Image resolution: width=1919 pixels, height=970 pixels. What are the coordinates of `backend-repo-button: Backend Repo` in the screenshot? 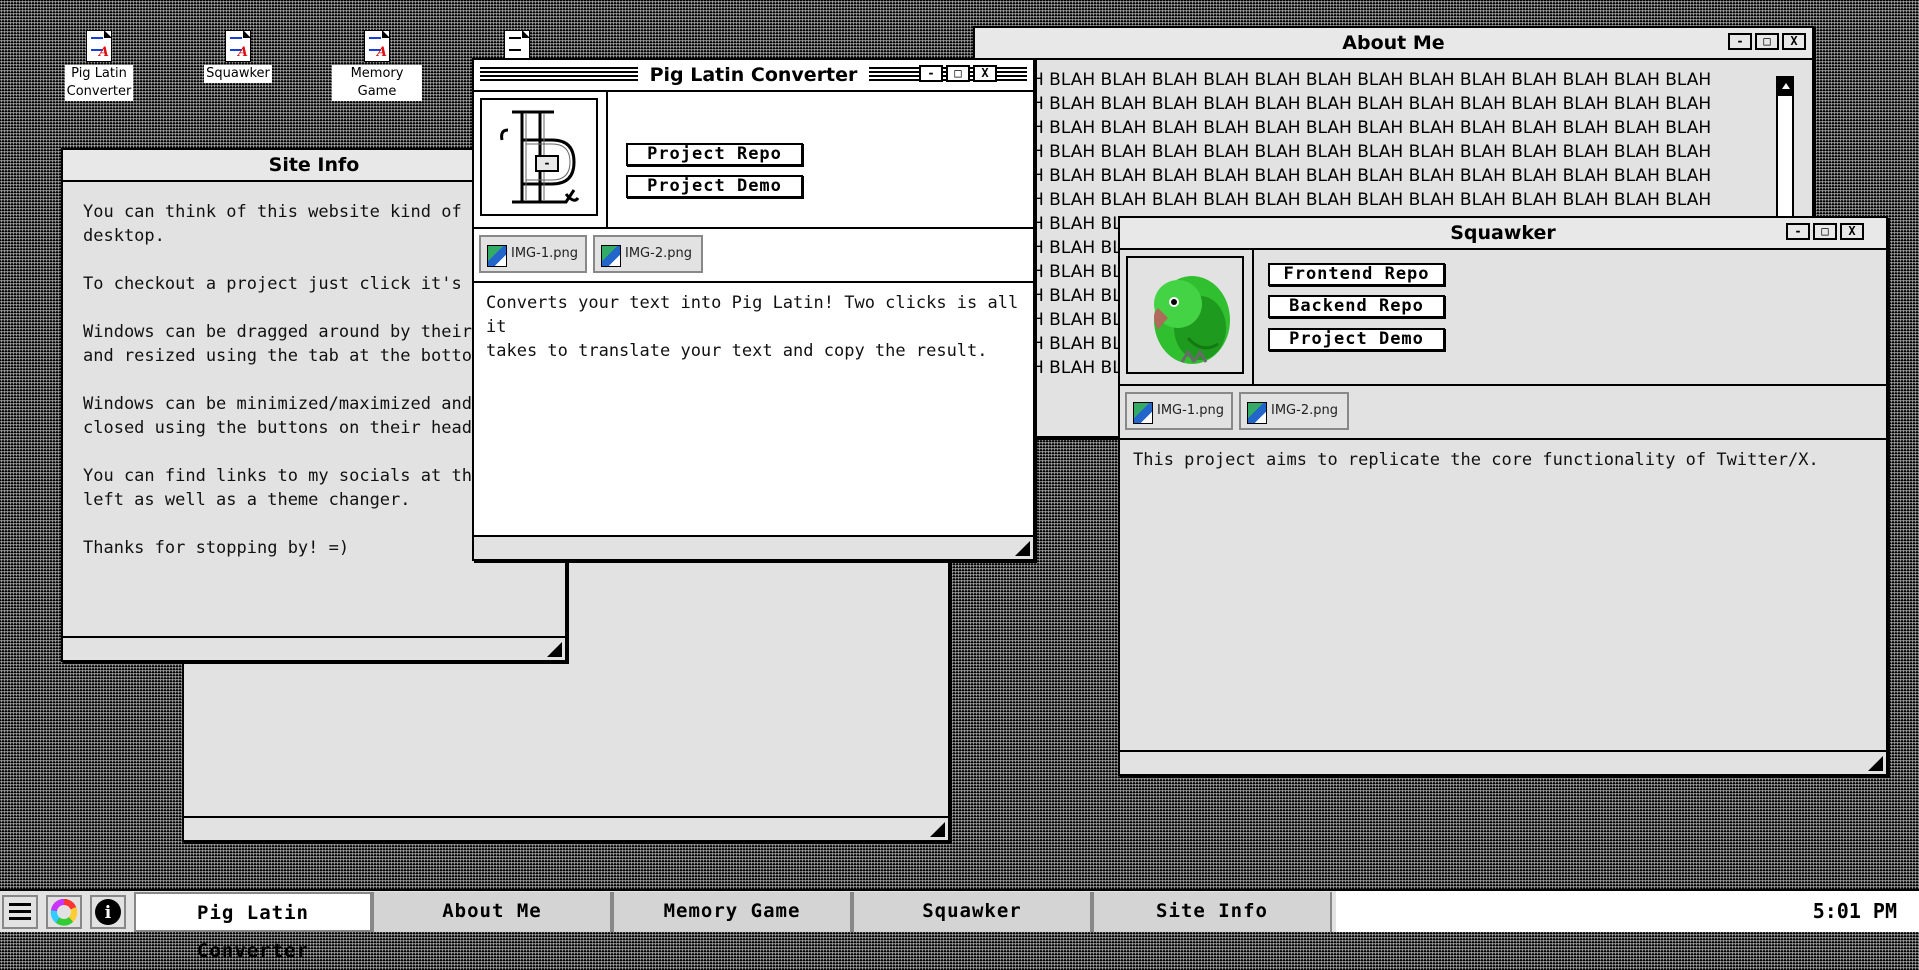 It's located at (1356, 306).